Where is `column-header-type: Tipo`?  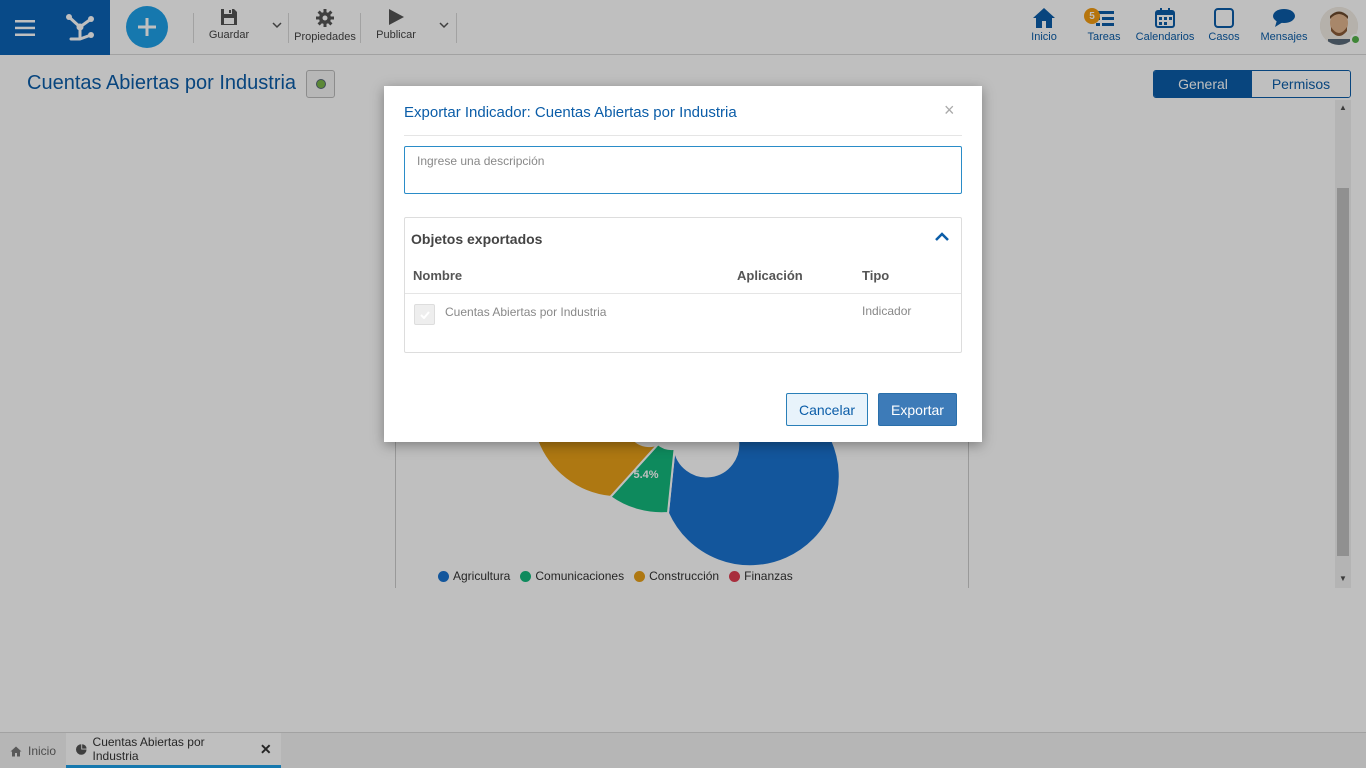
column-header-type: Tipo is located at coordinates (875, 275).